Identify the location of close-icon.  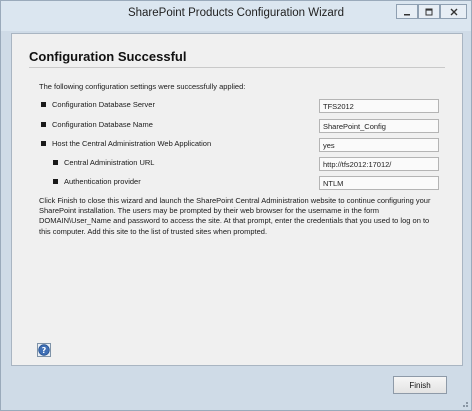
(453, 11).